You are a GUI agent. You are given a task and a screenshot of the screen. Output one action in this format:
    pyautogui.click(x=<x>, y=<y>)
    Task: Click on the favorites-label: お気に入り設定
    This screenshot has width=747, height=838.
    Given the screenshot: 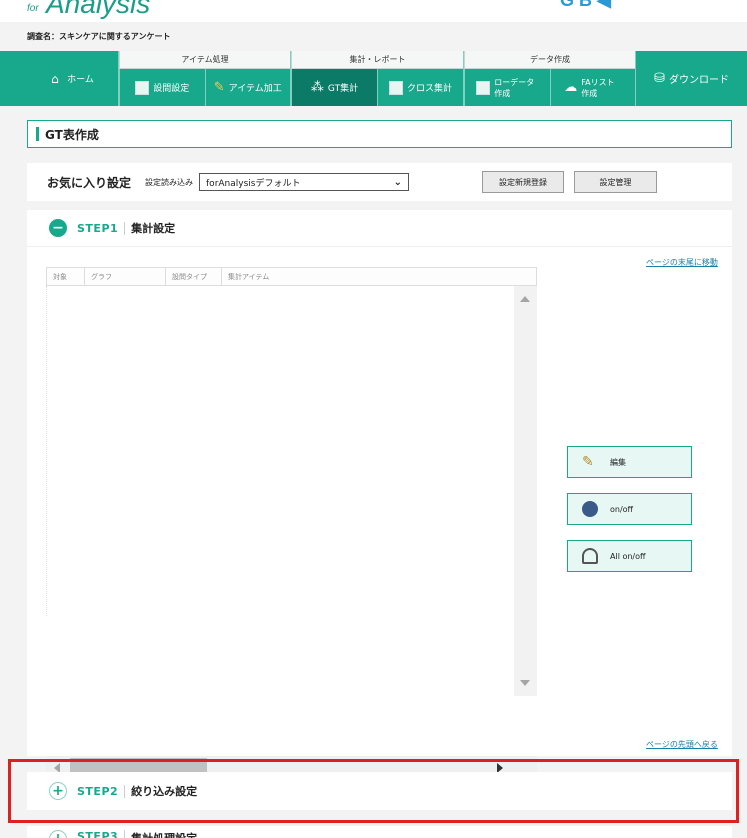 What is the action you would take?
    pyautogui.click(x=89, y=182)
    